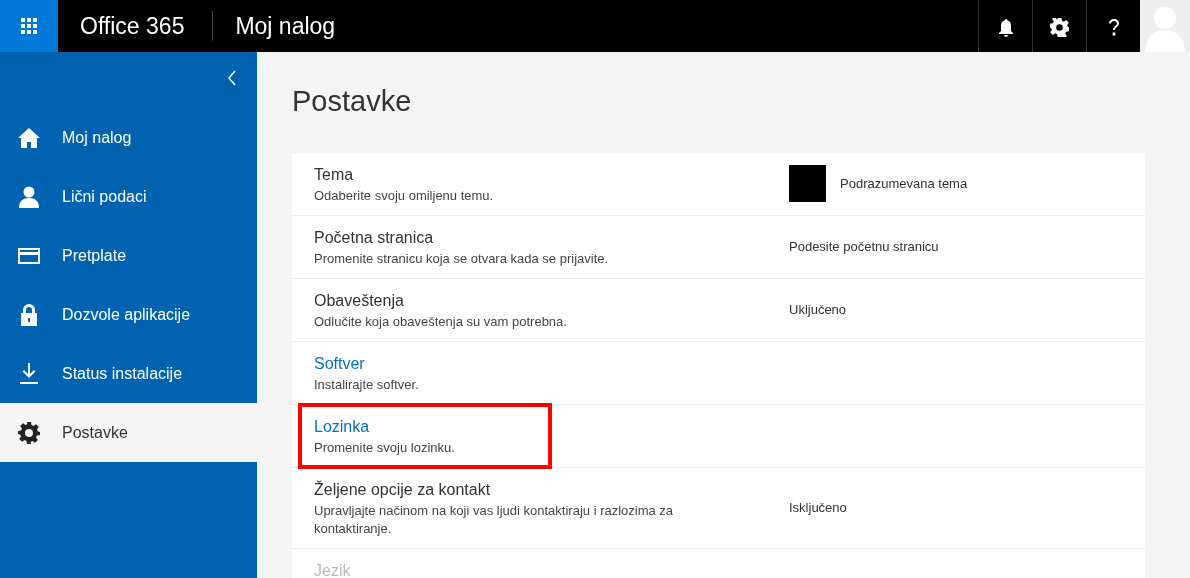 This screenshot has width=1190, height=578. I want to click on setting-value: Podrazumevana tema, so click(904, 184).